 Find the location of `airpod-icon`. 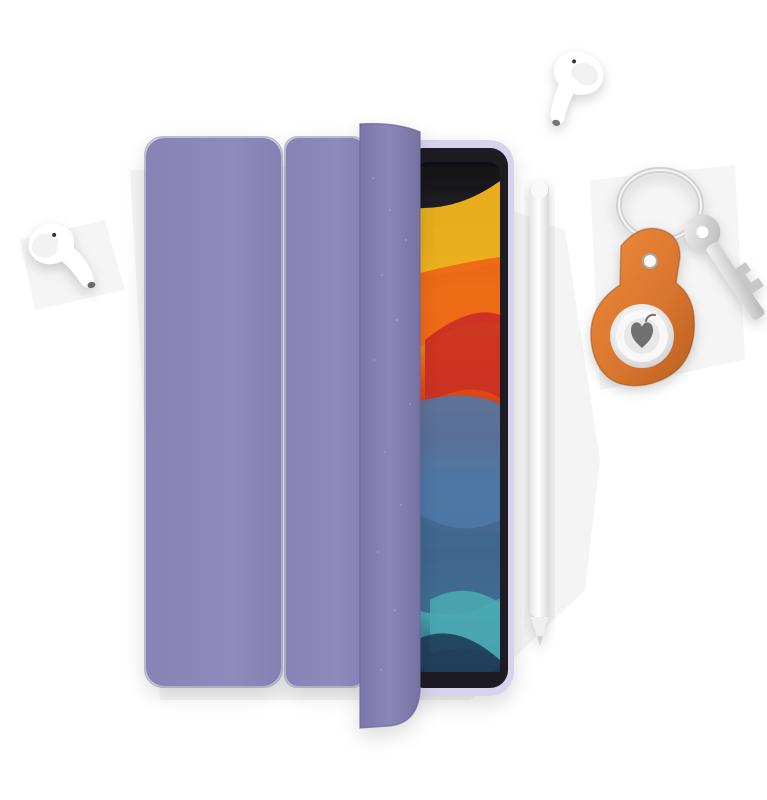

airpod-icon is located at coordinates (577, 88).